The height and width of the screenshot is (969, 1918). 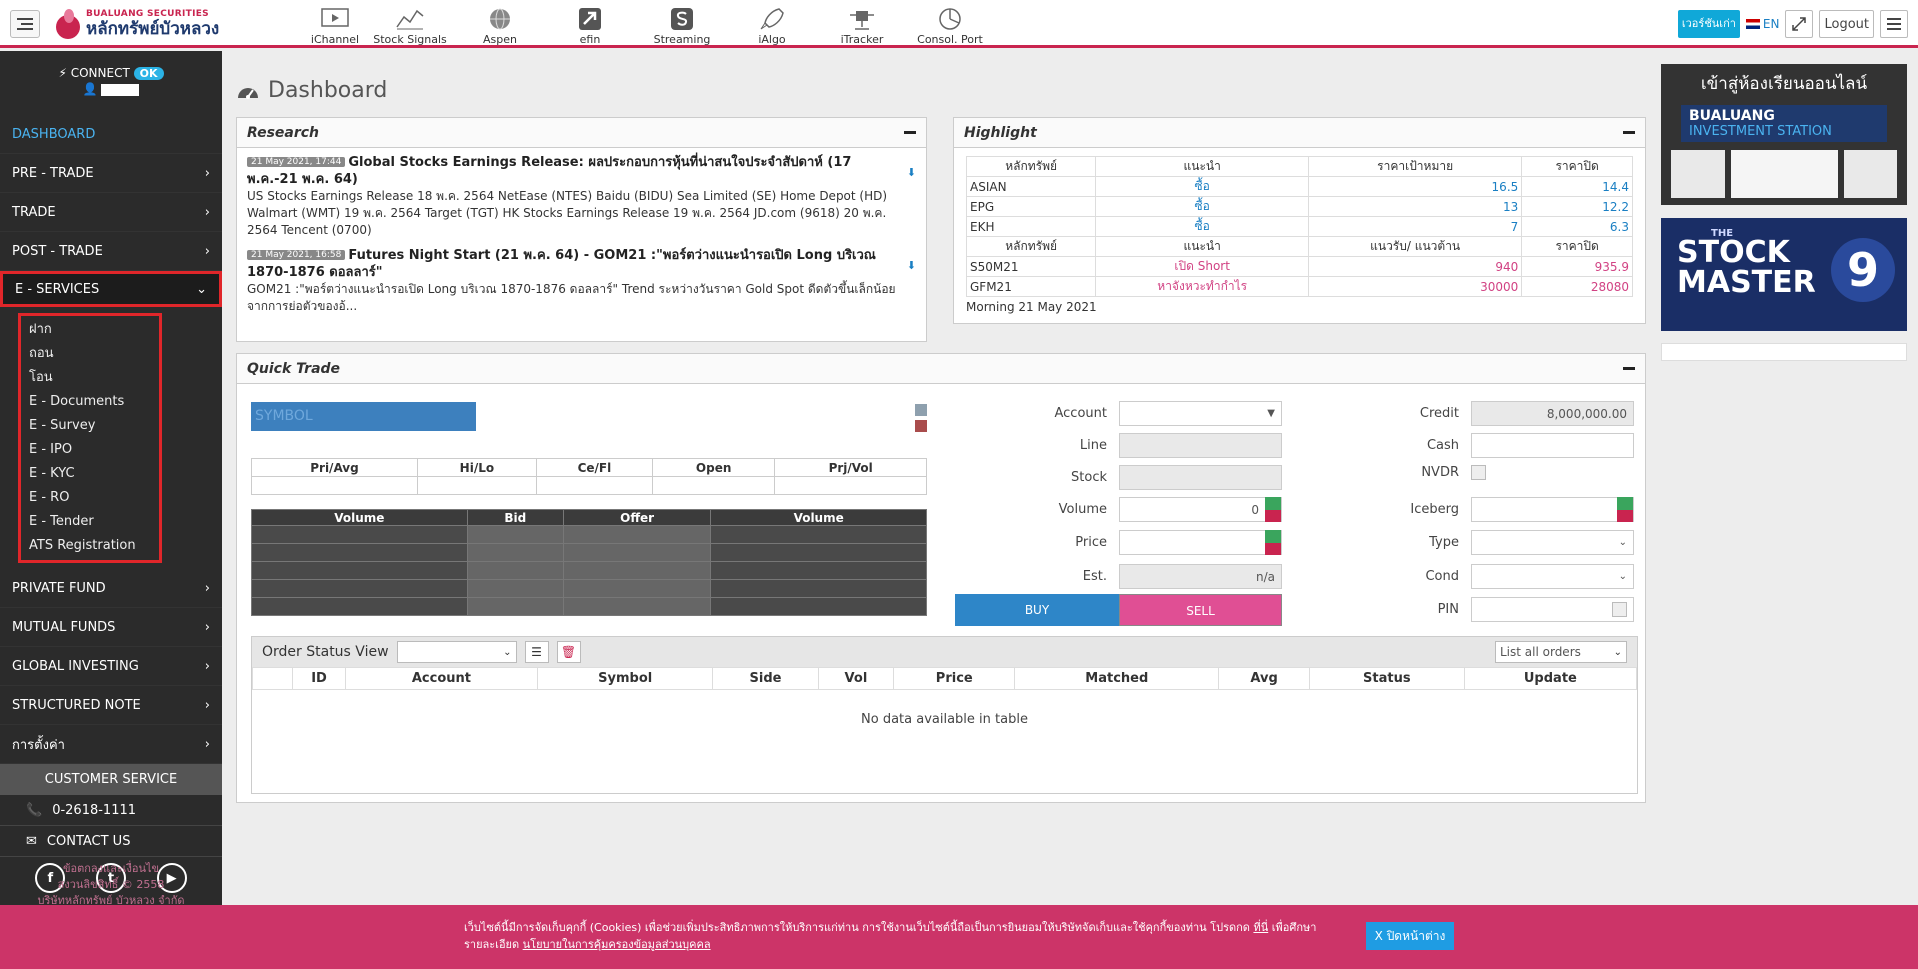 I want to click on column-header-avg: Avg, so click(x=1264, y=678).